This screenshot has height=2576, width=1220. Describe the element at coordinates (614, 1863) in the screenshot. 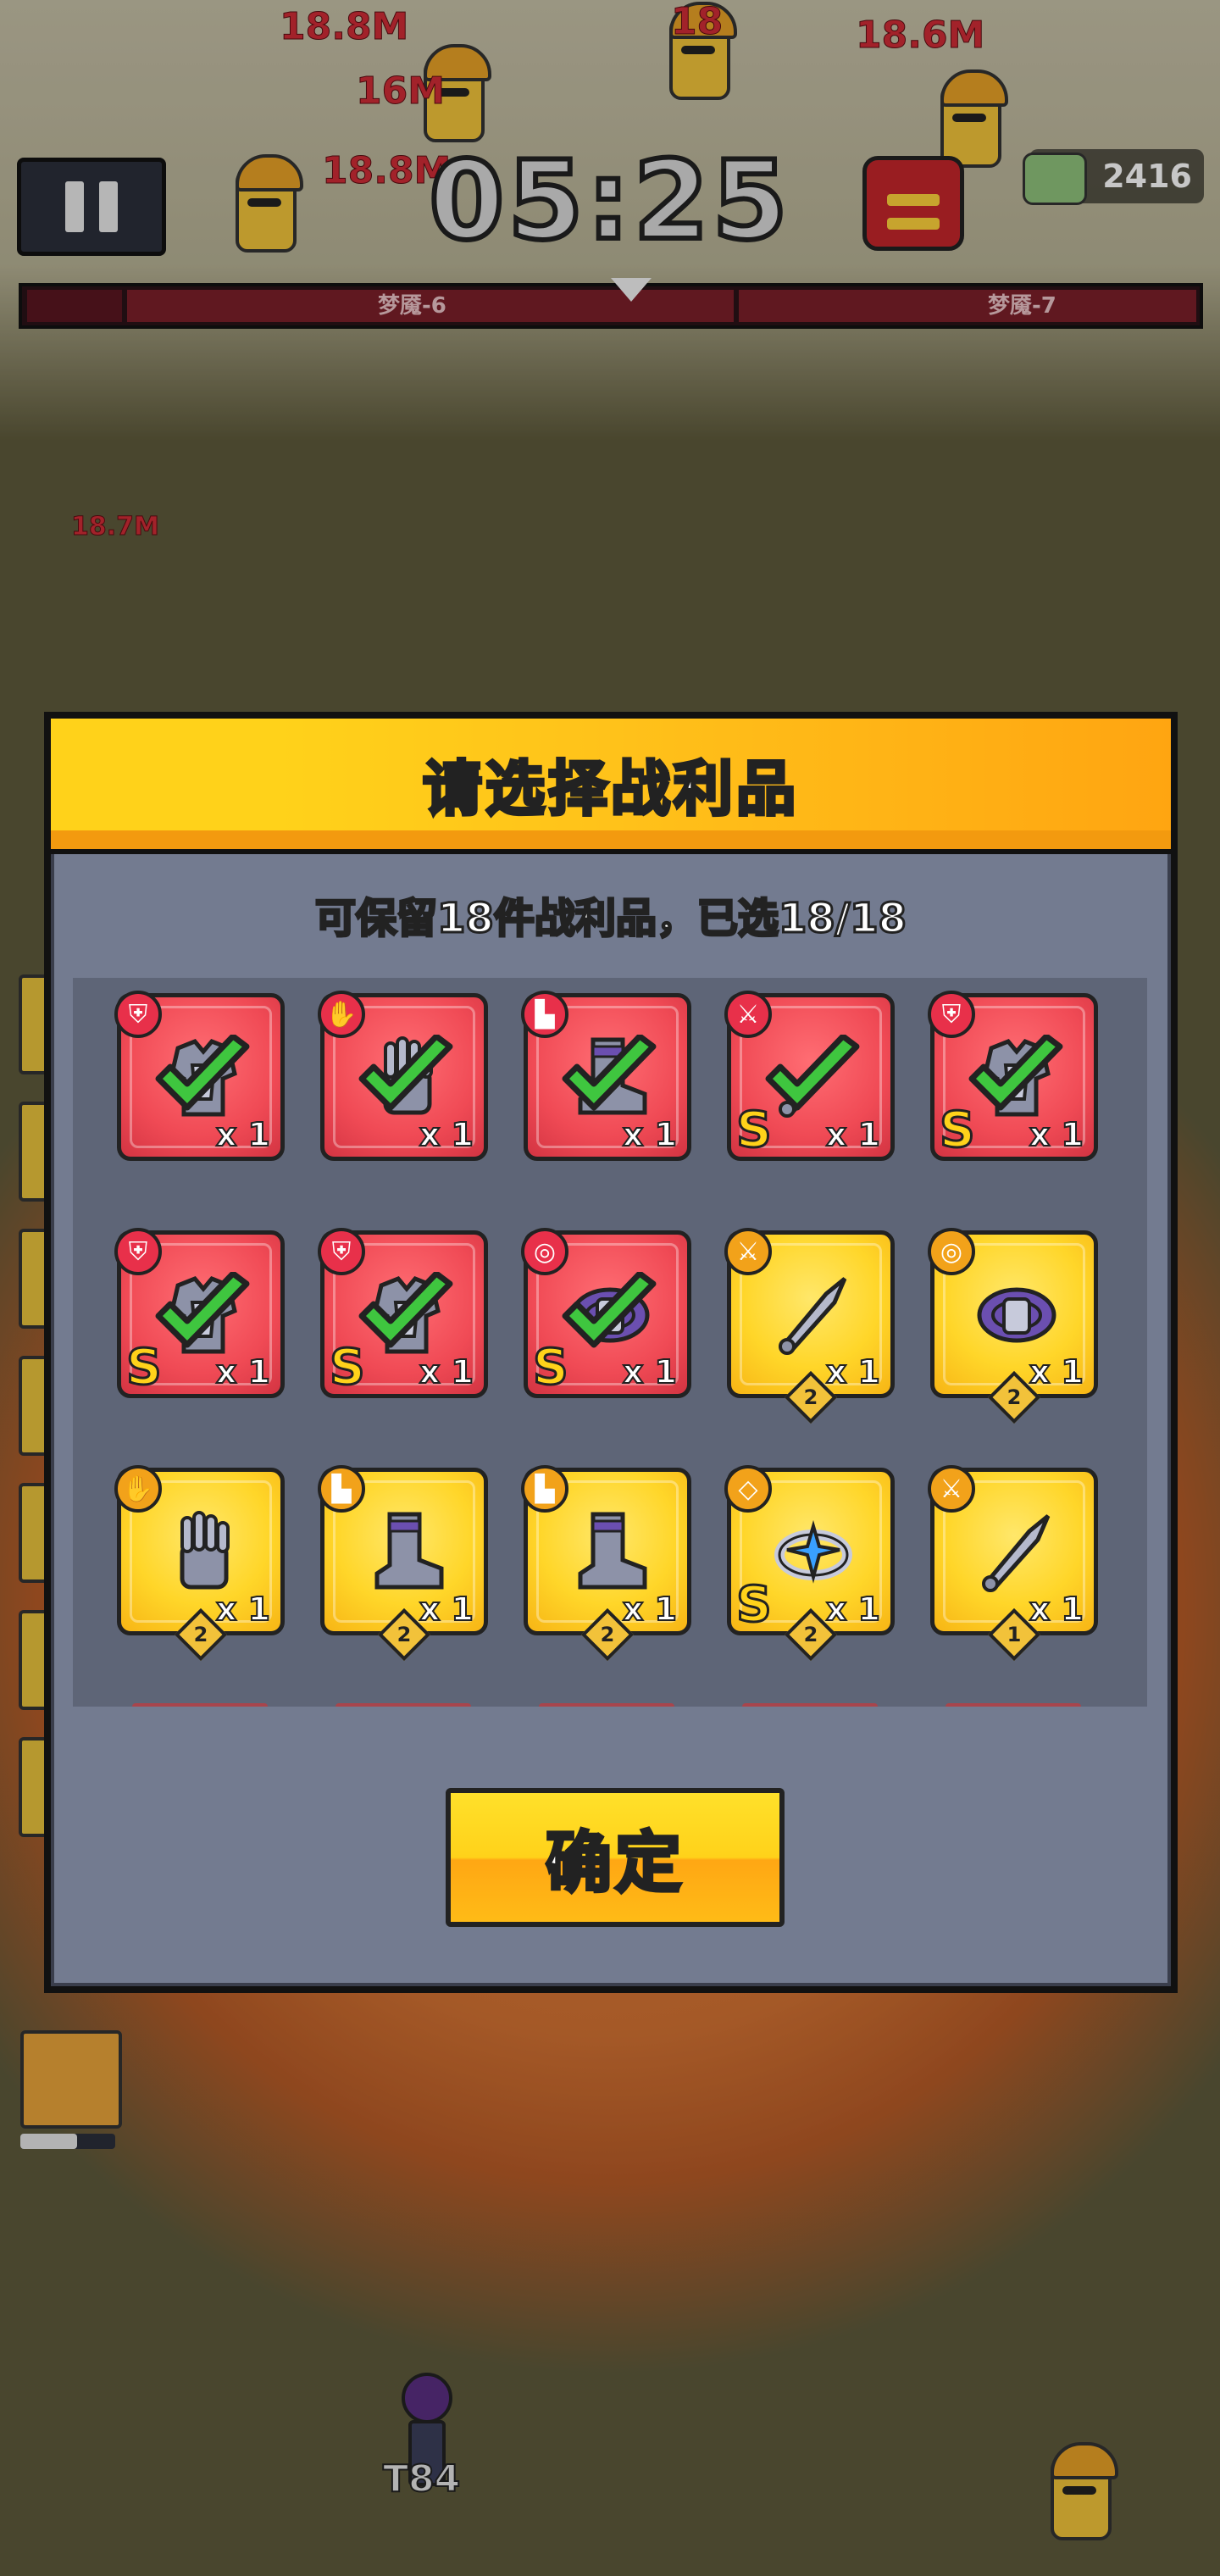

I see `confirm-label: 确定` at that location.